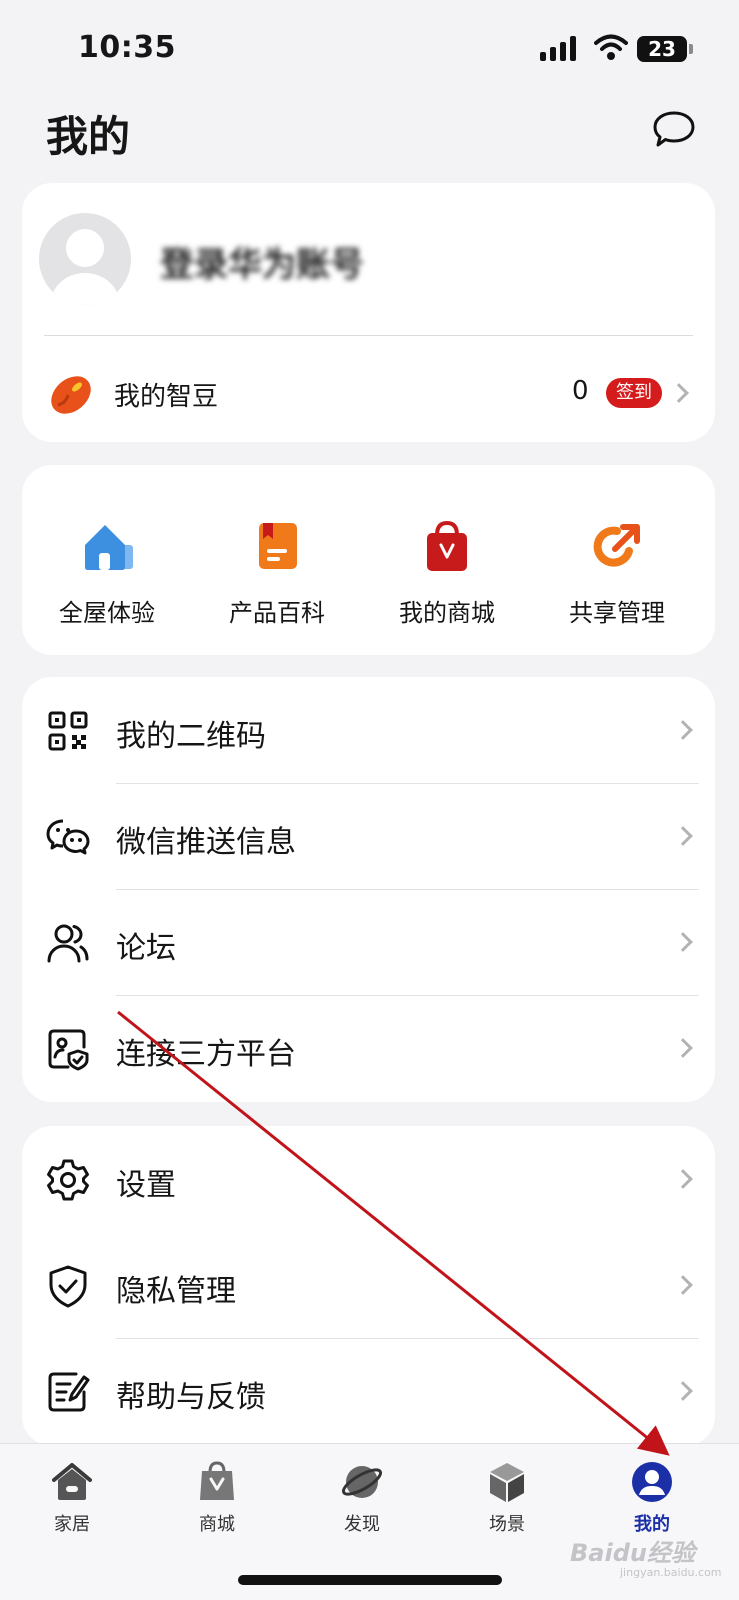 This screenshot has height=1600, width=739. Describe the element at coordinates (277, 613) in the screenshot. I see `service-label: 产品百科` at that location.